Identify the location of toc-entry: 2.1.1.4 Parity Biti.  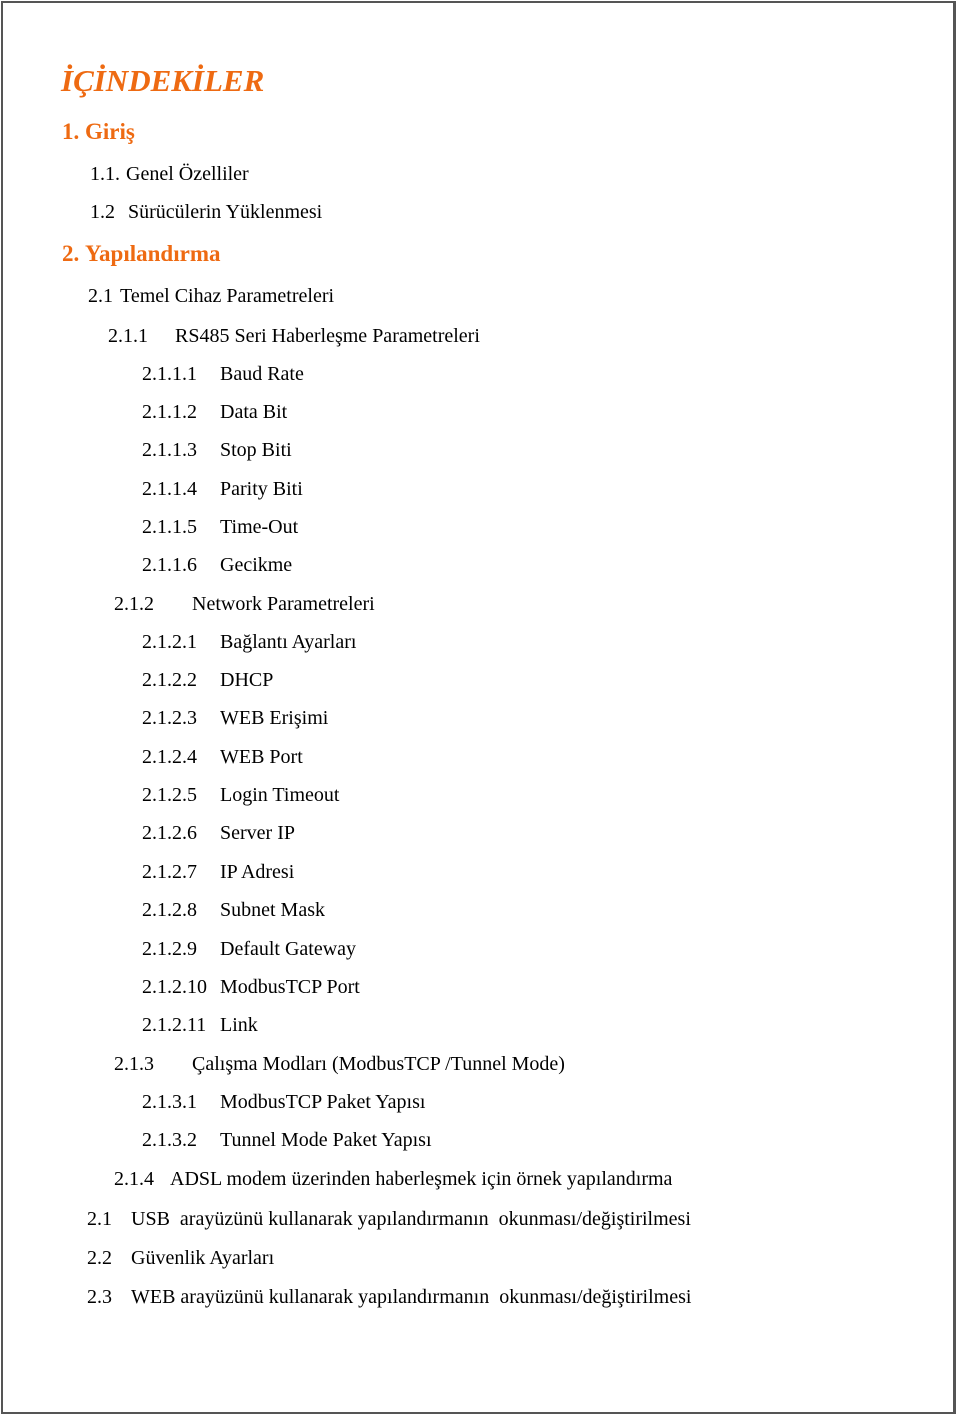
(222, 489).